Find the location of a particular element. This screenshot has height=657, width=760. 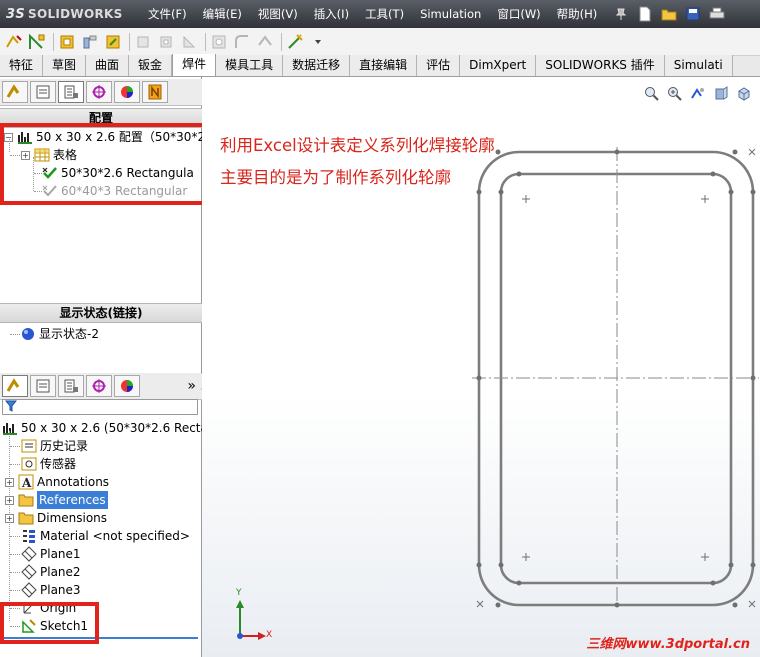

manager-tabs-top is located at coordinates (101, 92).